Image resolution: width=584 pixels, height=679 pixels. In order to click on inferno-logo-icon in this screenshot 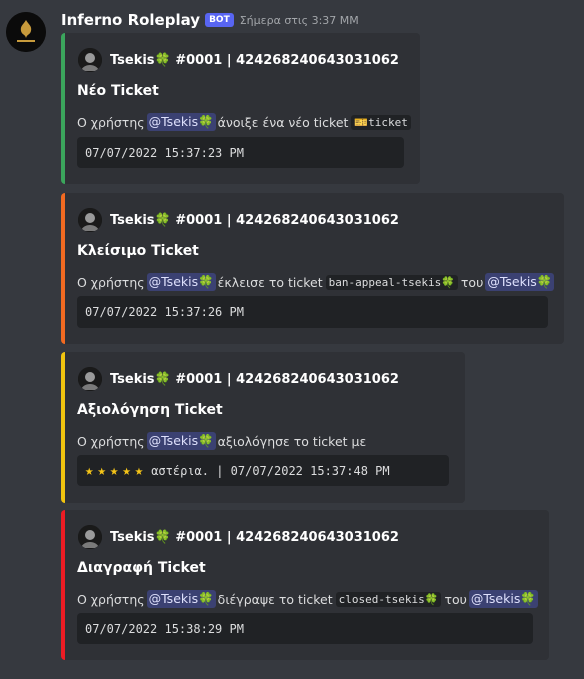, I will do `click(26, 32)`.